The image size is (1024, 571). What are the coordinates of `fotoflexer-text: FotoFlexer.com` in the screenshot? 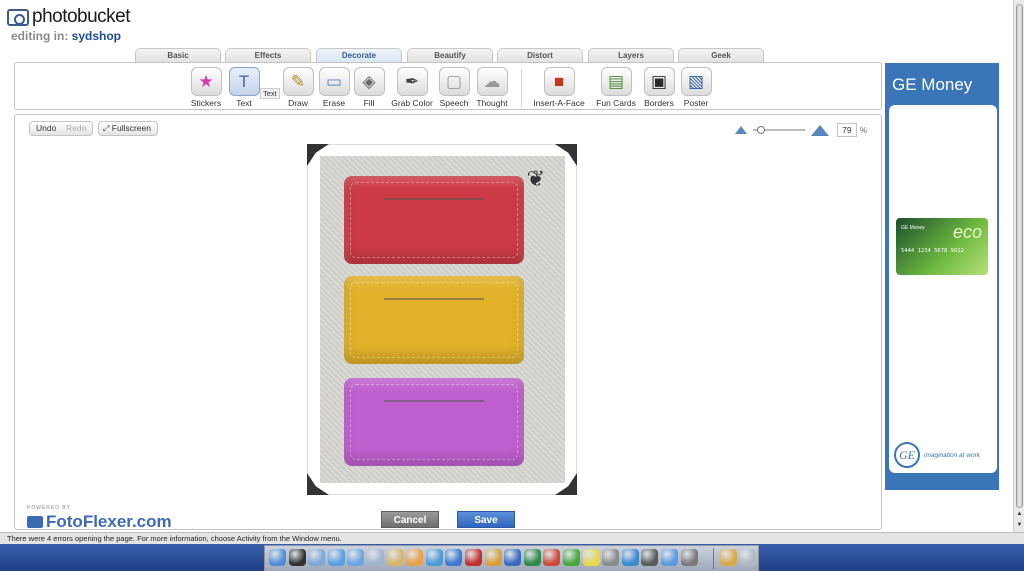 It's located at (109, 521).